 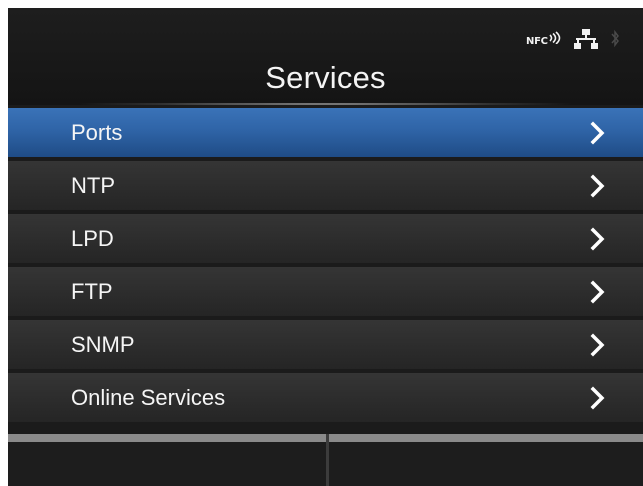 I want to click on nfc-label: NFC, so click(x=537, y=41).